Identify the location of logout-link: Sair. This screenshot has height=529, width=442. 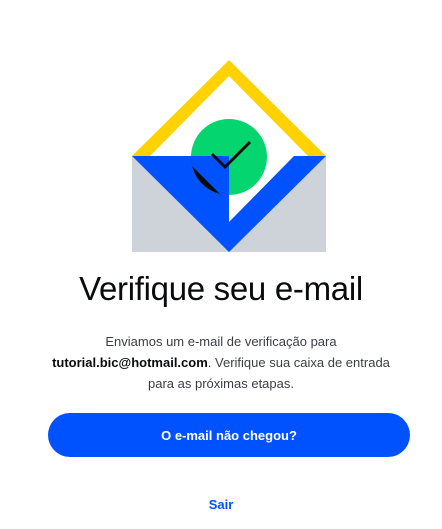
(221, 504).